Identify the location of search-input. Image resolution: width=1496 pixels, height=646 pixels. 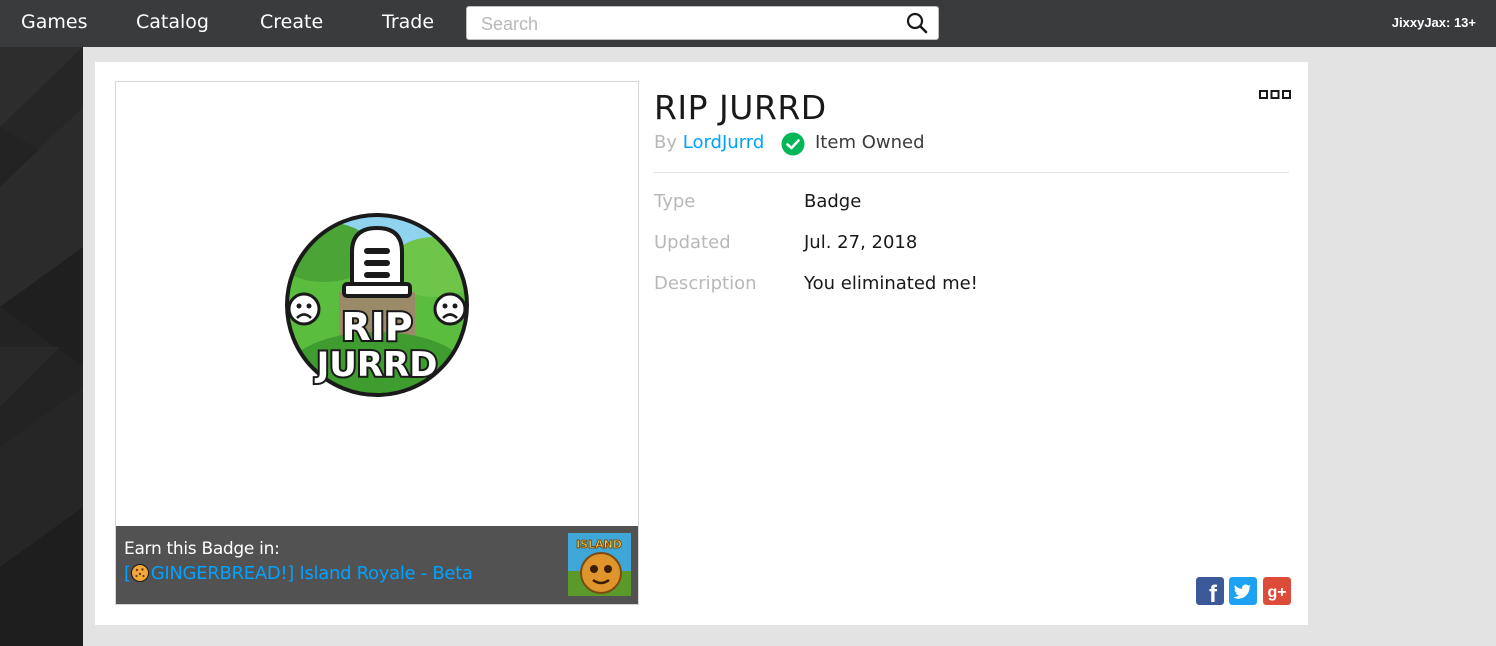
(681, 24).